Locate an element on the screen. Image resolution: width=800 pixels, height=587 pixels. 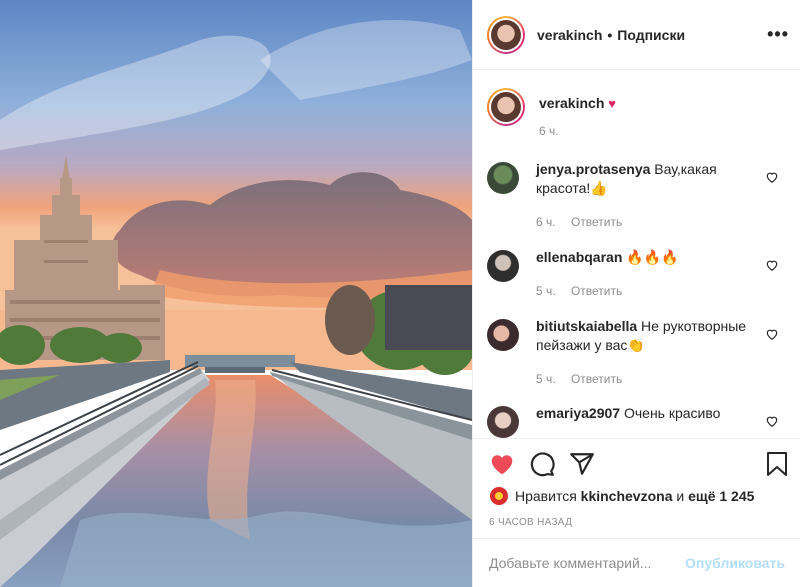
post-caption: verakinch ♥ 6 ч. is located at coordinates (551, 113).